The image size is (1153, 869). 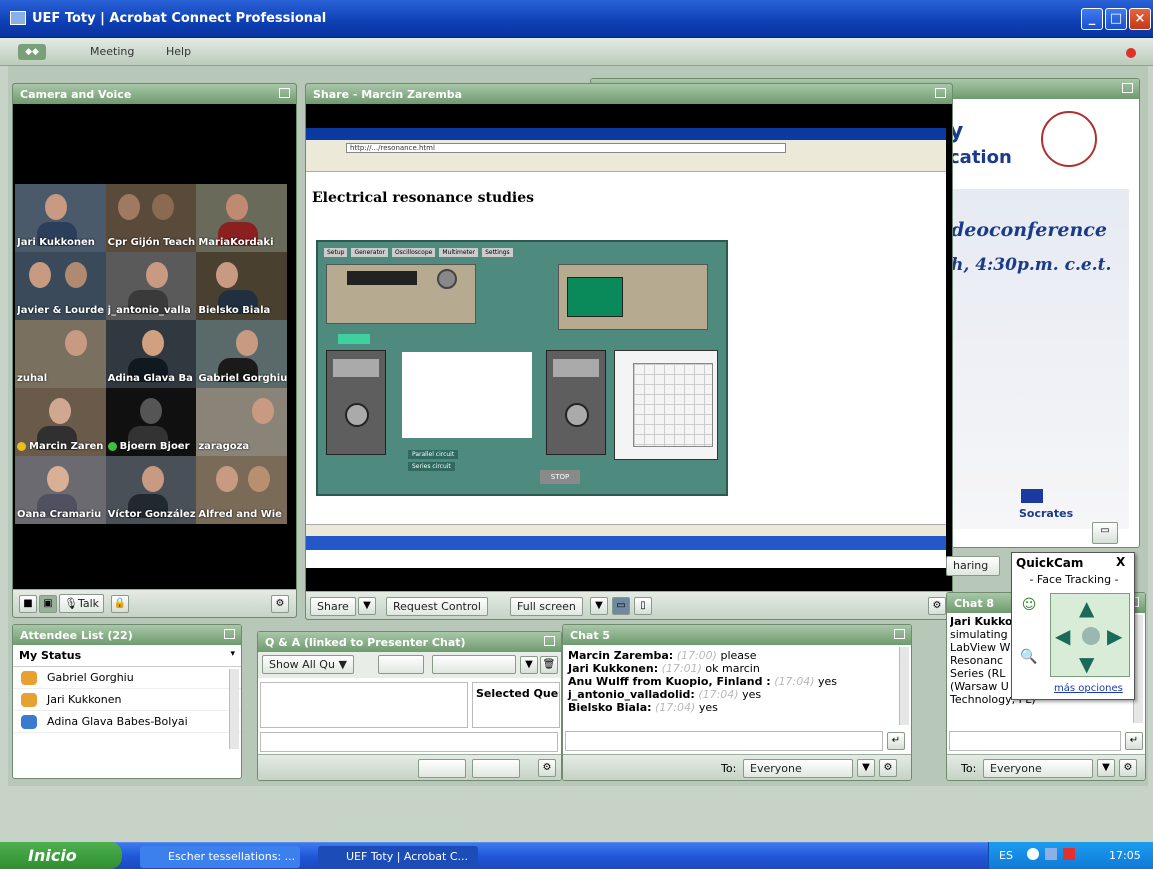 I want to click on qa-question-list, so click(x=364, y=705).